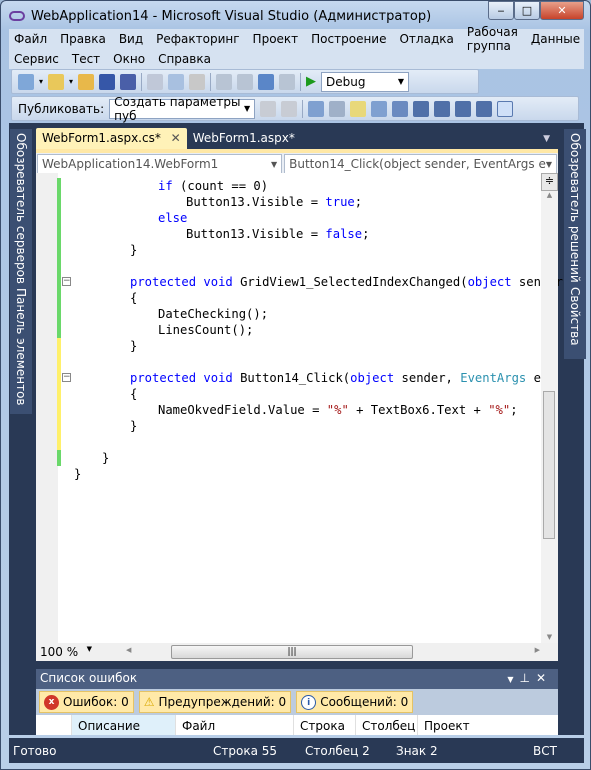 The image size is (591, 770). What do you see at coordinates (559, 39) in the screenshot?
I see `menu-item: Данные` at bounding box center [559, 39].